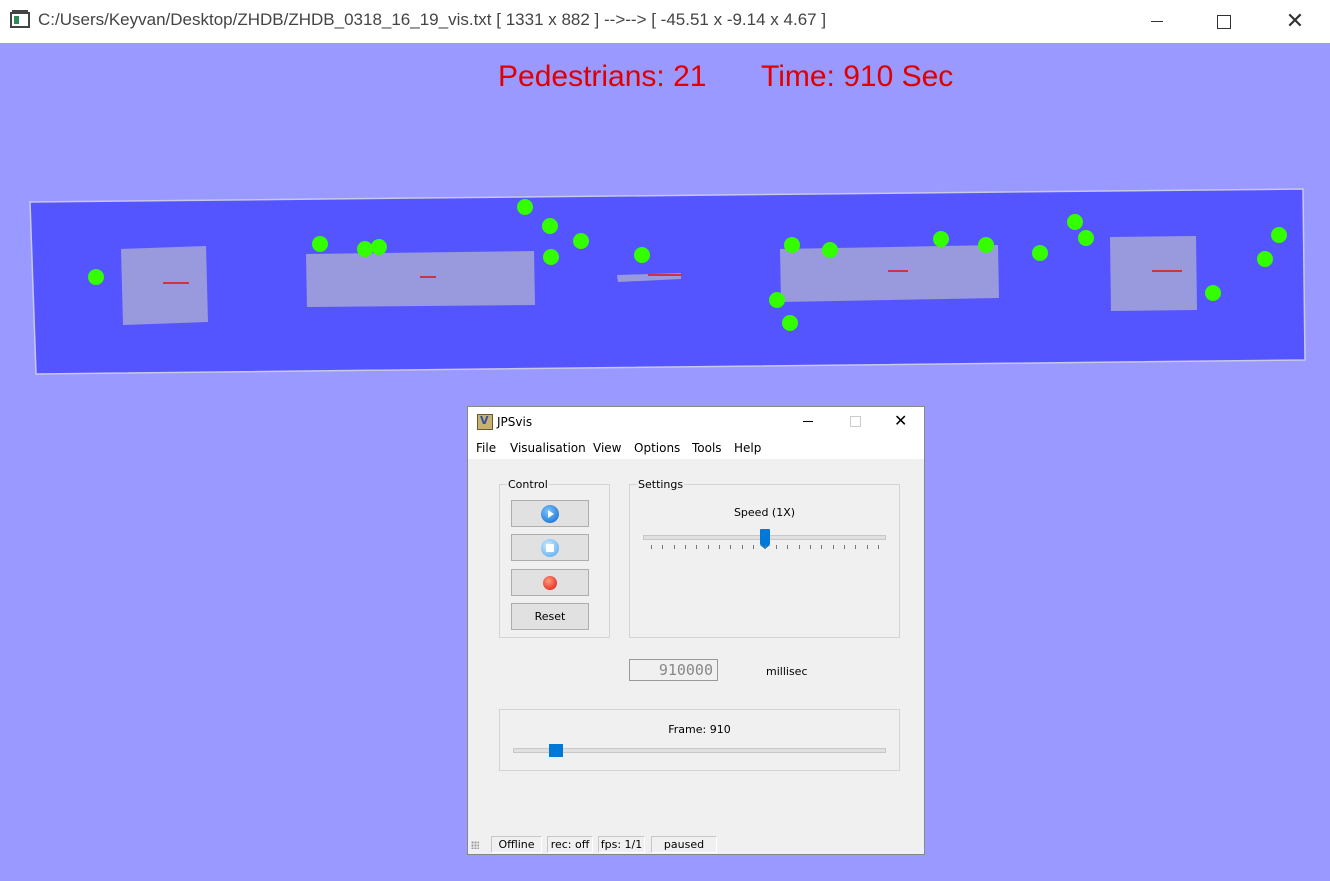  Describe the element at coordinates (696, 422) in the screenshot. I see `dialog-title-bar: JPSvis ✕` at that location.